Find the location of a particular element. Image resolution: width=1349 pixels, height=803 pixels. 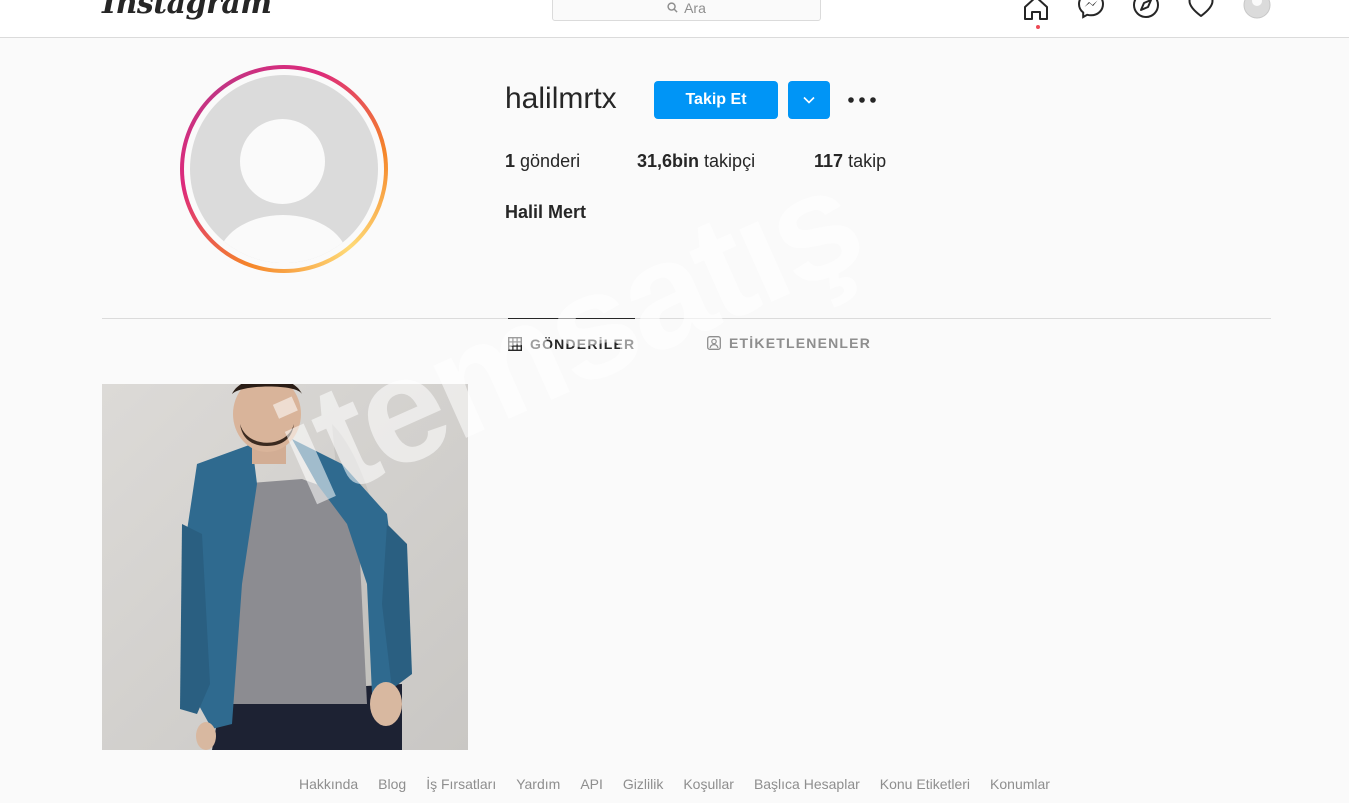

profile-username: halilmrtx is located at coordinates (561, 98).